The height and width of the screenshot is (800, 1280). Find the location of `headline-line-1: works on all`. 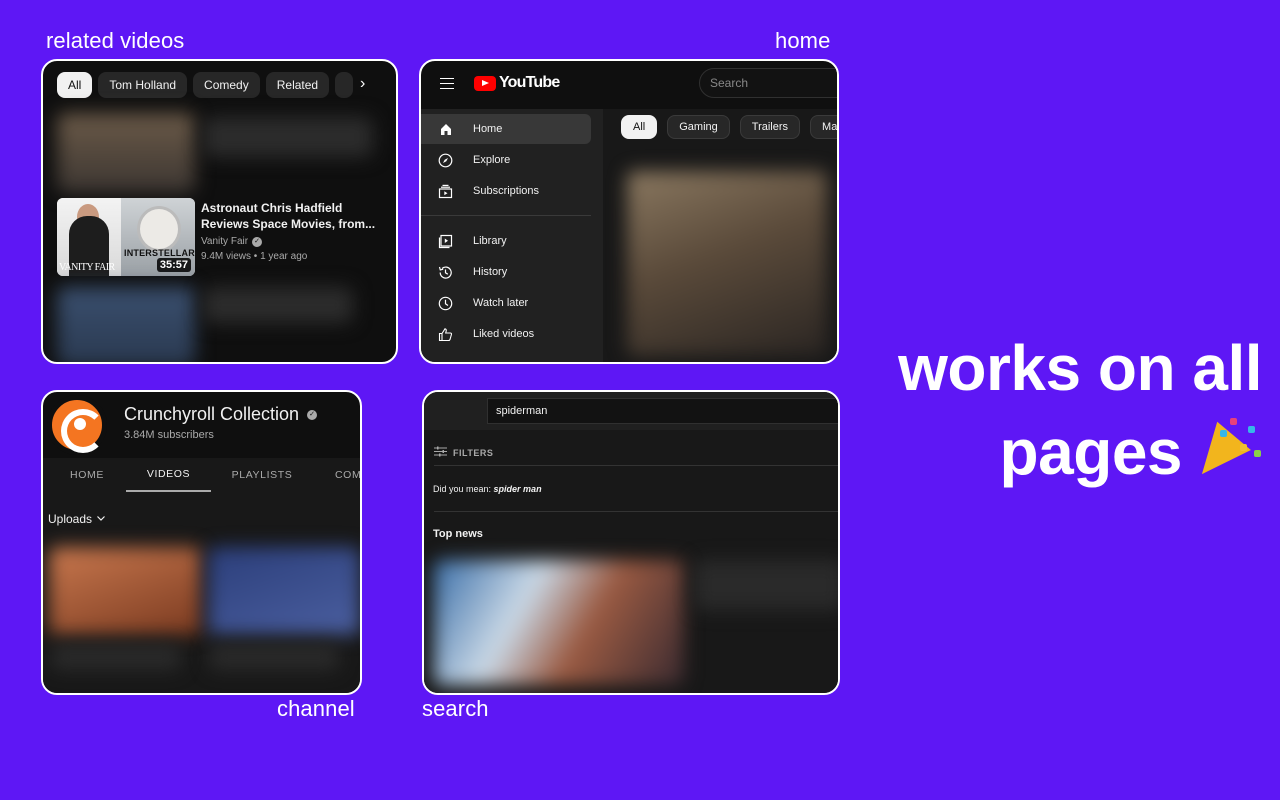

headline-line-1: works on all is located at coordinates (1080, 368).